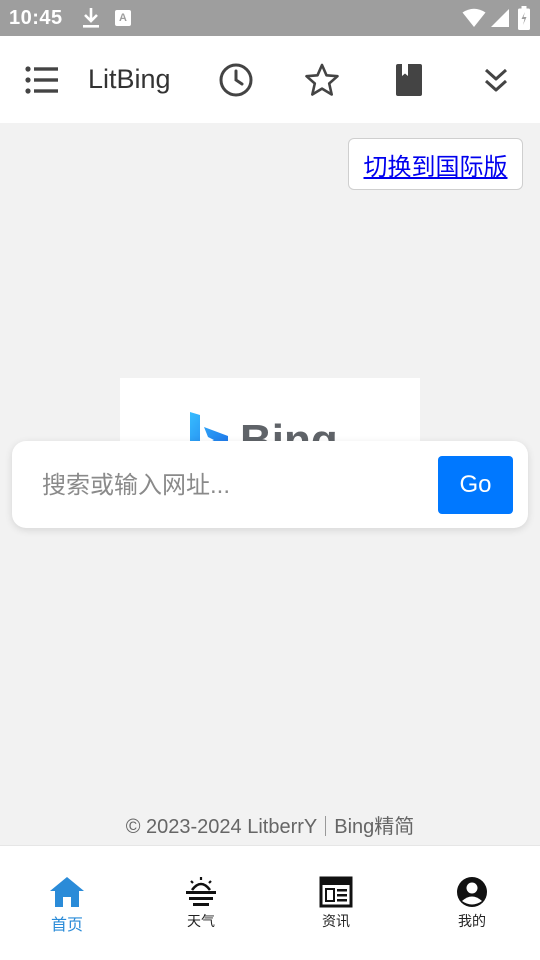  Describe the element at coordinates (201, 891) in the screenshot. I see `weather-icon` at that location.